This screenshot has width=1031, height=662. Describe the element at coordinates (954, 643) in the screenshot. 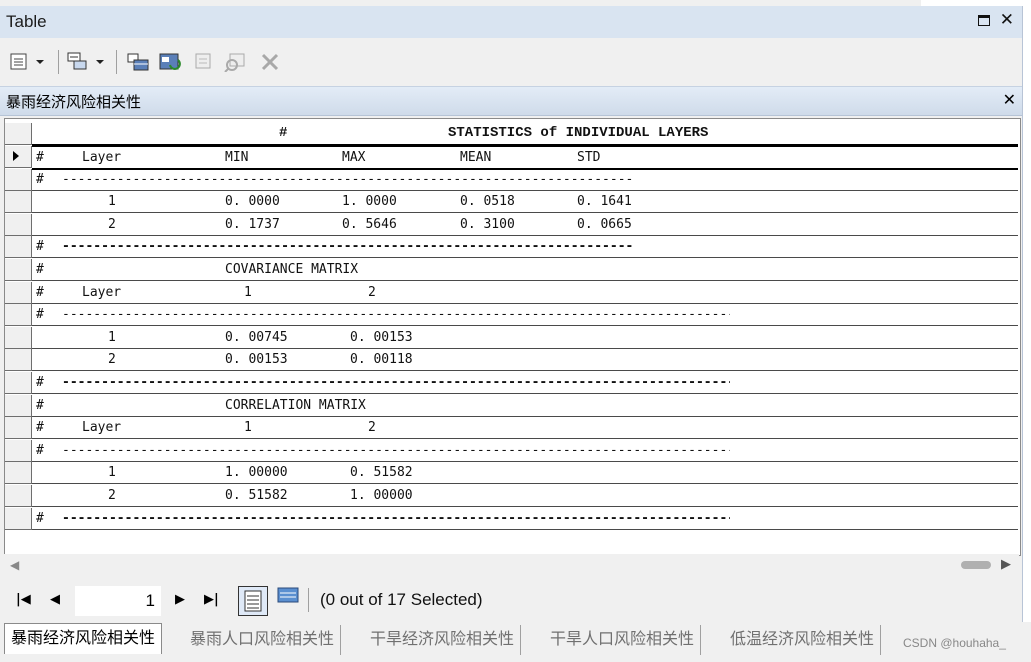

I see `watermark: CSDN @houhaha_` at that location.